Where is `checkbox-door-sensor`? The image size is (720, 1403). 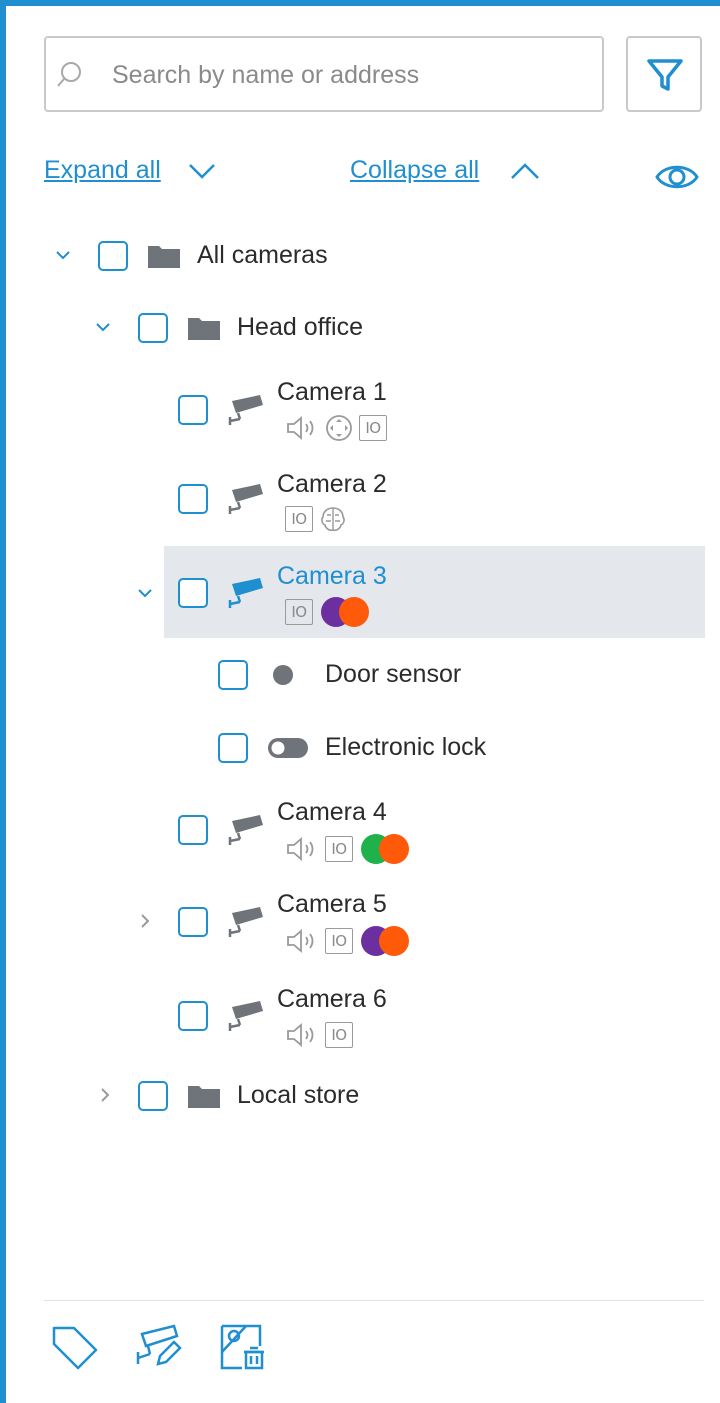 checkbox-door-sensor is located at coordinates (233, 675).